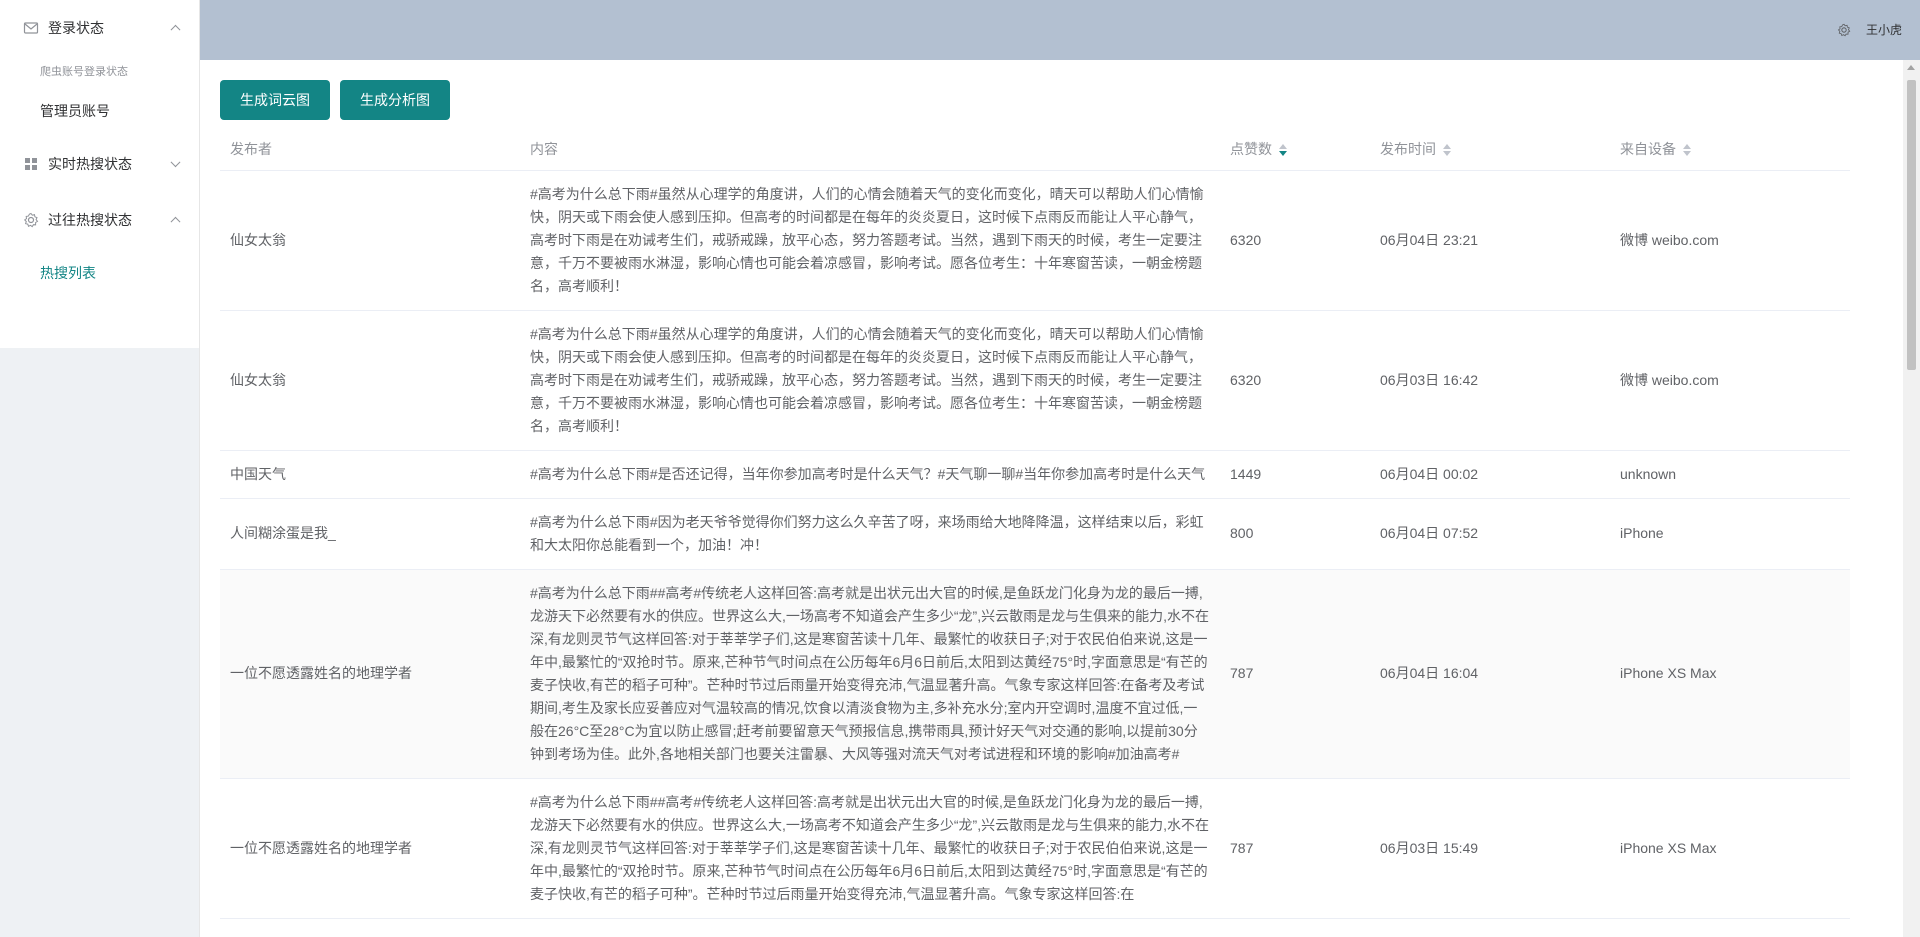 Image resolution: width=1920 pixels, height=937 pixels. Describe the element at coordinates (1490, 380) in the screenshot. I see `cell-time: 06月03日 16:42` at that location.